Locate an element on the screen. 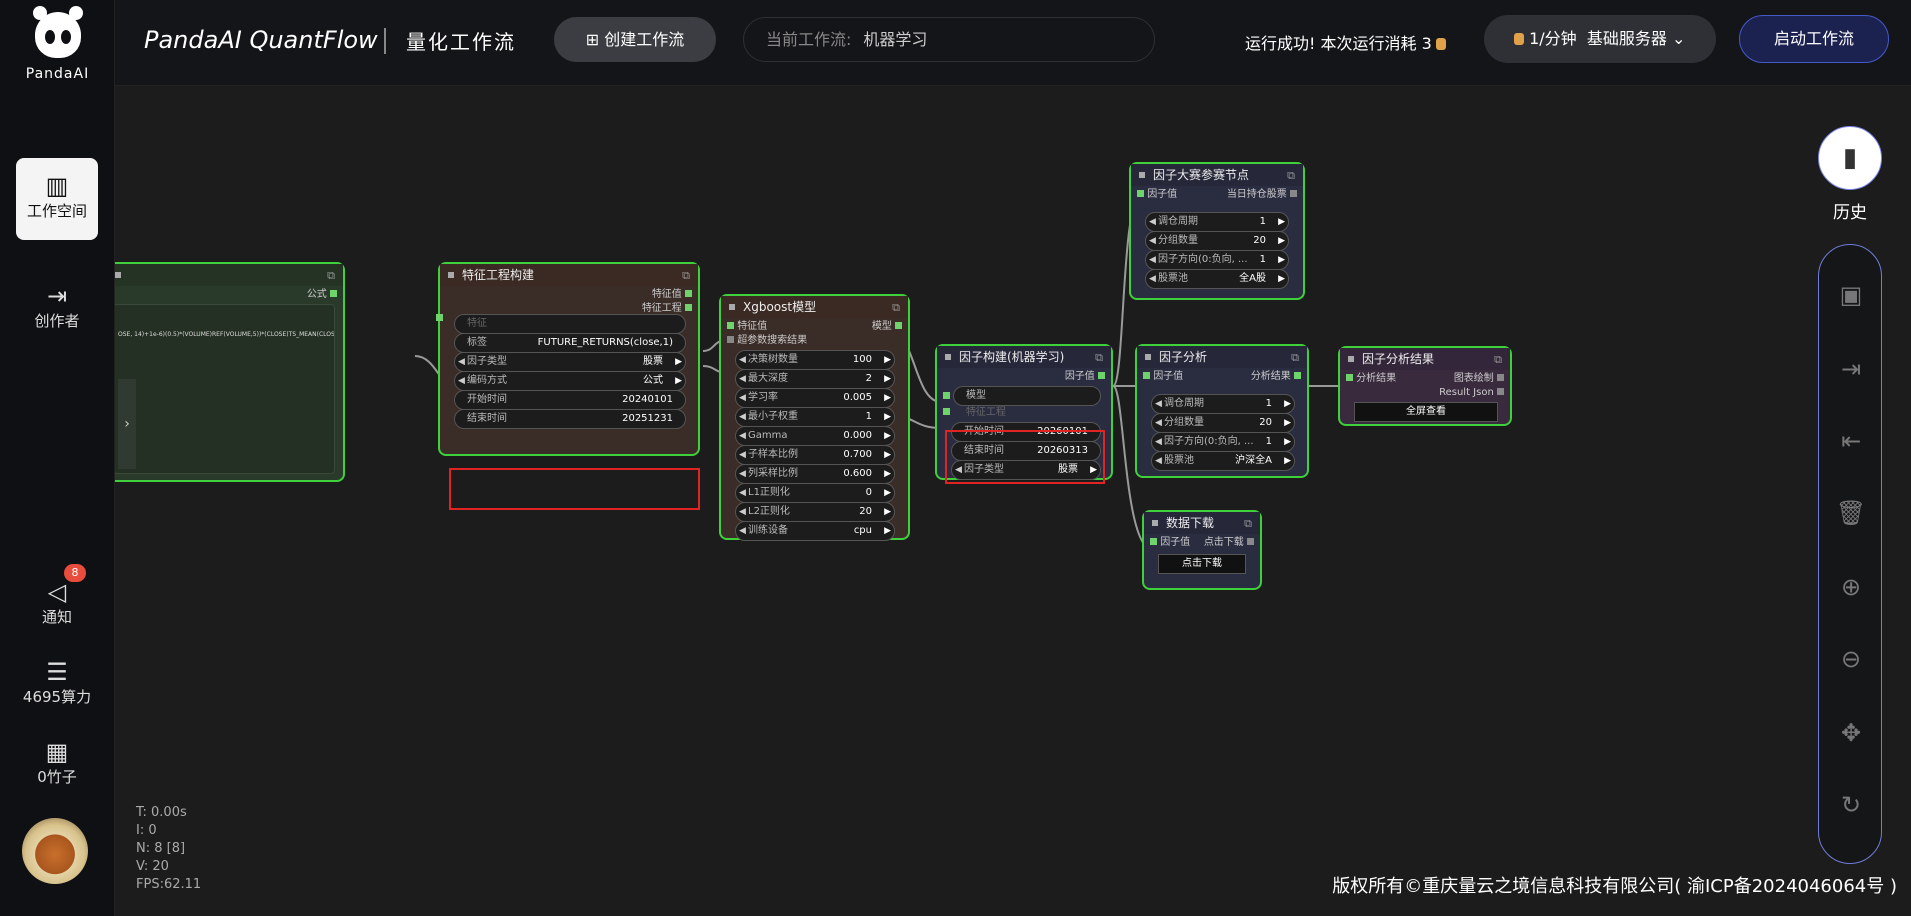 This screenshot has height=916, width=1911. output-port-chart: 图表绘制 is located at coordinates (1479, 379).